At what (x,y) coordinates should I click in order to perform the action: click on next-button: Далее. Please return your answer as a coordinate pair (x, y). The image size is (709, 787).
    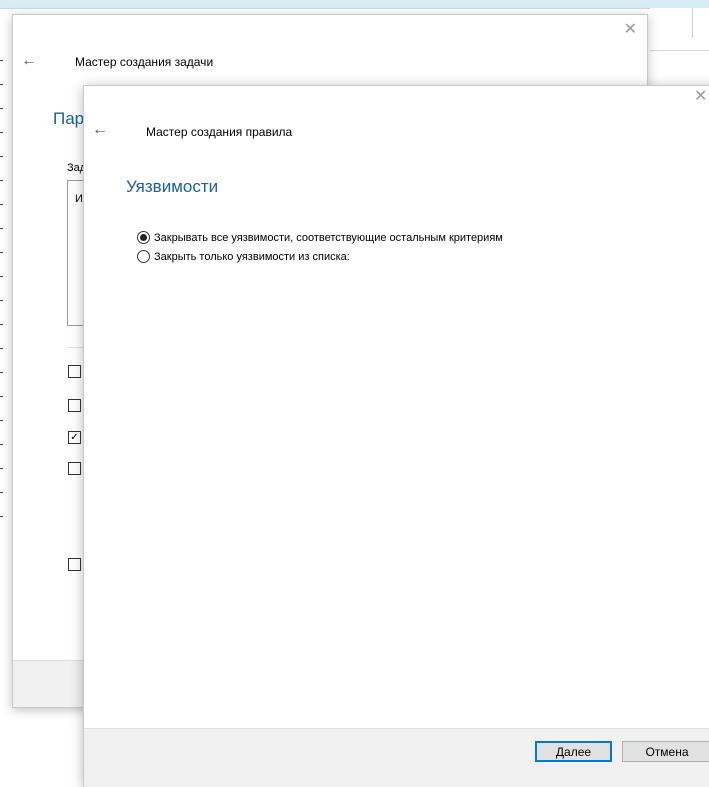
    Looking at the image, I should click on (573, 751).